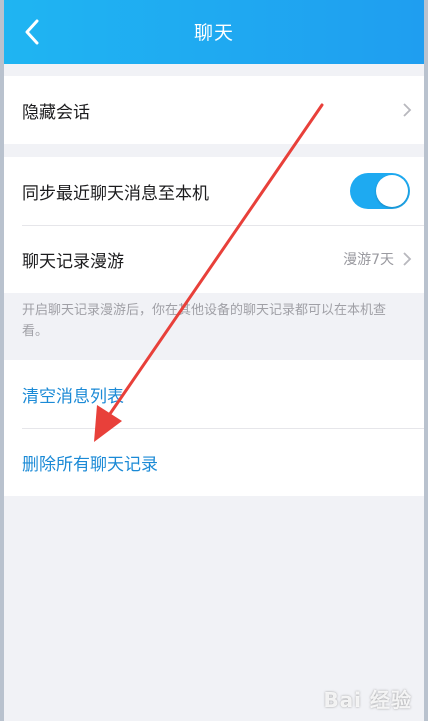 The width and height of the screenshot is (428, 721). I want to click on hide-chat-row: 隐藏会话, so click(214, 110).